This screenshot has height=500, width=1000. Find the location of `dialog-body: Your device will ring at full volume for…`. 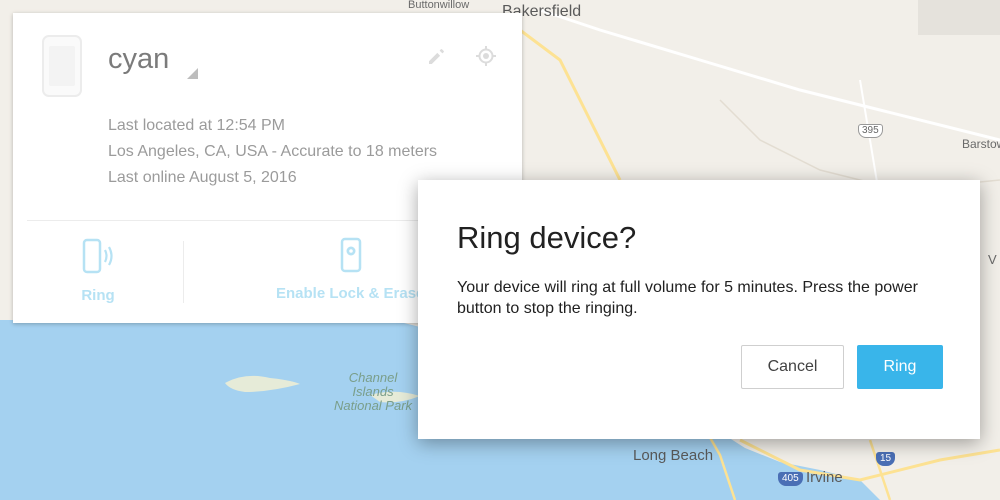

dialog-body: Your device will ring at full volume for… is located at coordinates (687, 298).